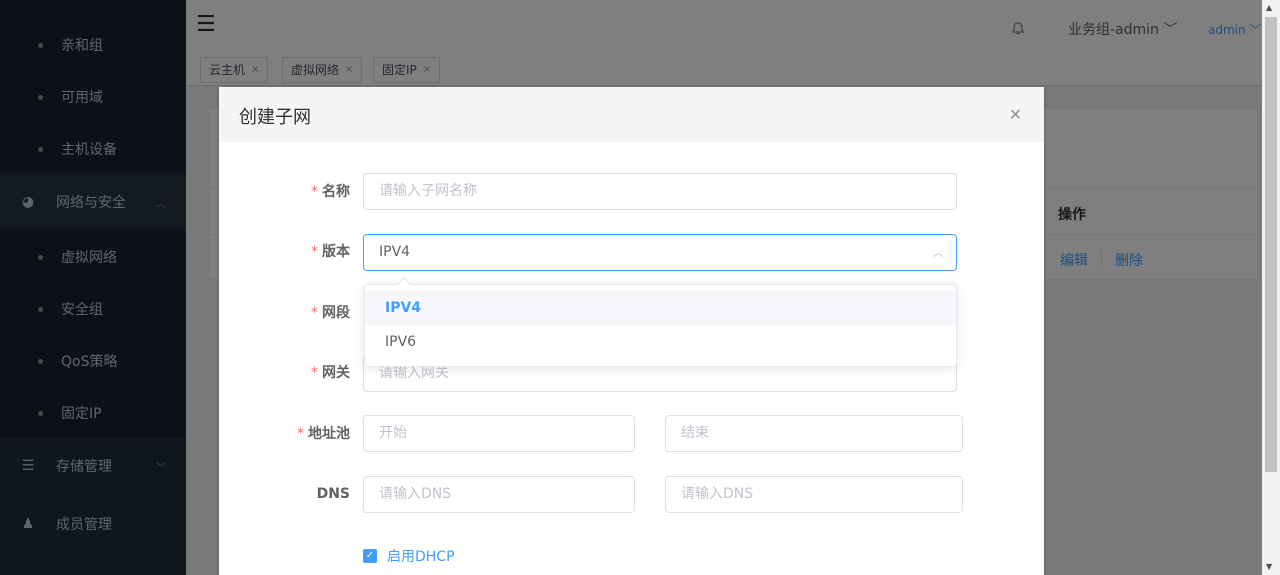 The height and width of the screenshot is (575, 1280). I want to click on checkmark-icon: ✓, so click(370, 556).